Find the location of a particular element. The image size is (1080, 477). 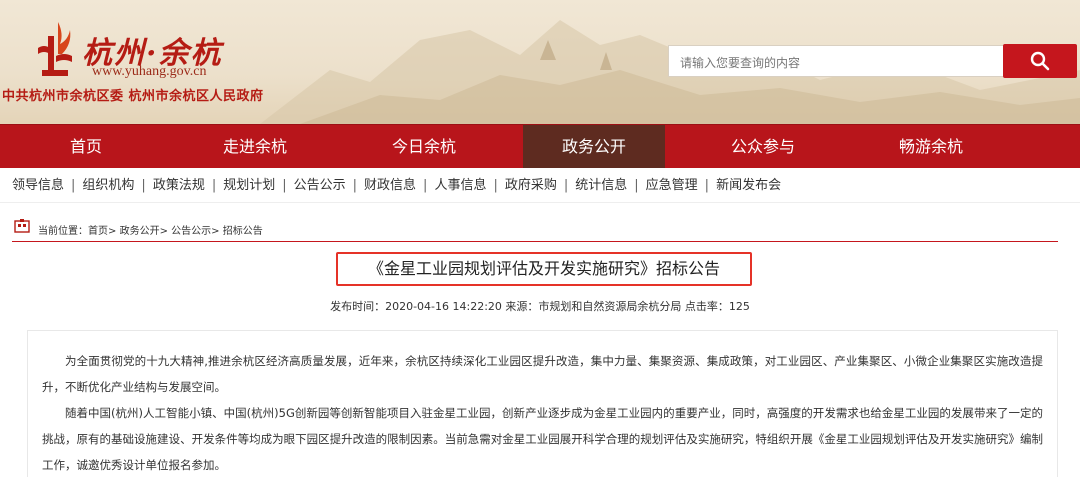

search-button is located at coordinates (1040, 61).